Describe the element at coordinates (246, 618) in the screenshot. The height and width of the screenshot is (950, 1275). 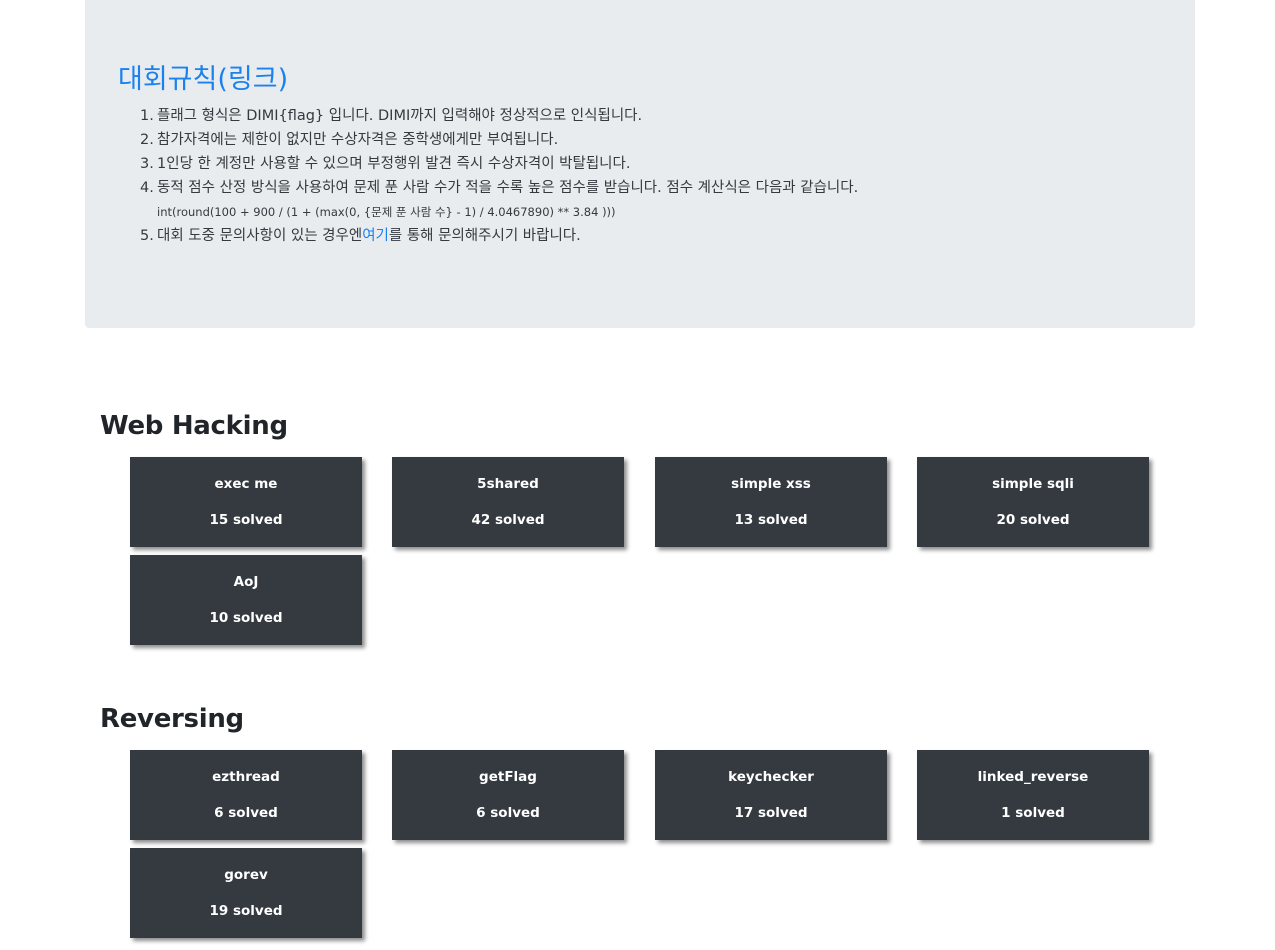
I see `challenge-solved-count: 10 solved` at that location.